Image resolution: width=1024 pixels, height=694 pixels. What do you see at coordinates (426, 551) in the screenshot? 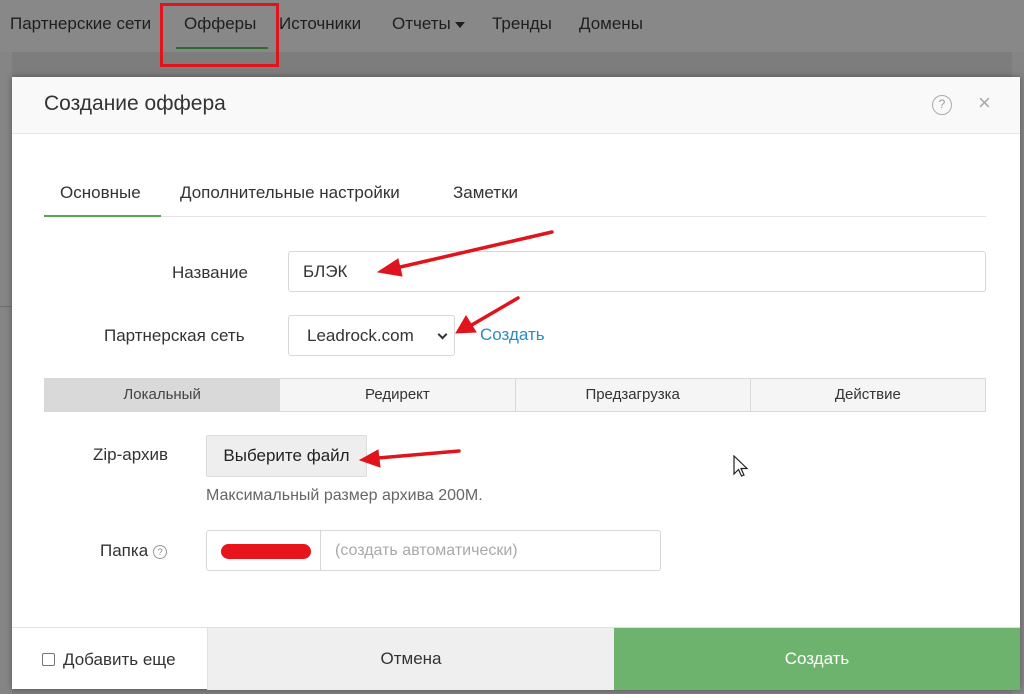
I see `folder-input: (создать автоматически)` at bounding box center [426, 551].